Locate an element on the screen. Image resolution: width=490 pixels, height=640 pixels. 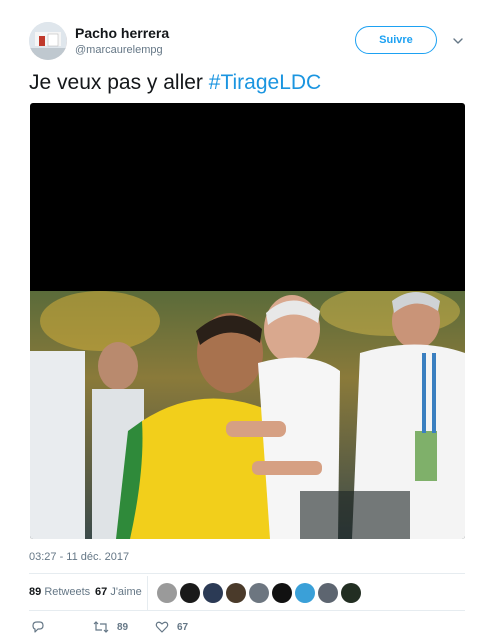
retweets-stat: 89 Retweets is located at coordinates (59, 592).